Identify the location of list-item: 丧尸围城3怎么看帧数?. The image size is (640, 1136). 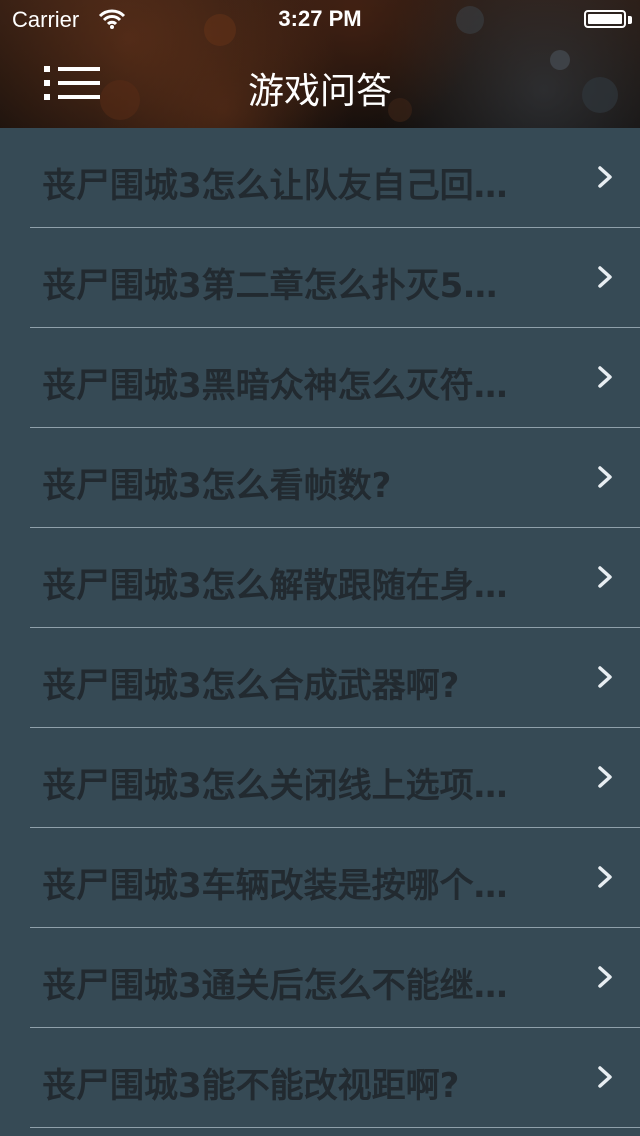
(320, 478).